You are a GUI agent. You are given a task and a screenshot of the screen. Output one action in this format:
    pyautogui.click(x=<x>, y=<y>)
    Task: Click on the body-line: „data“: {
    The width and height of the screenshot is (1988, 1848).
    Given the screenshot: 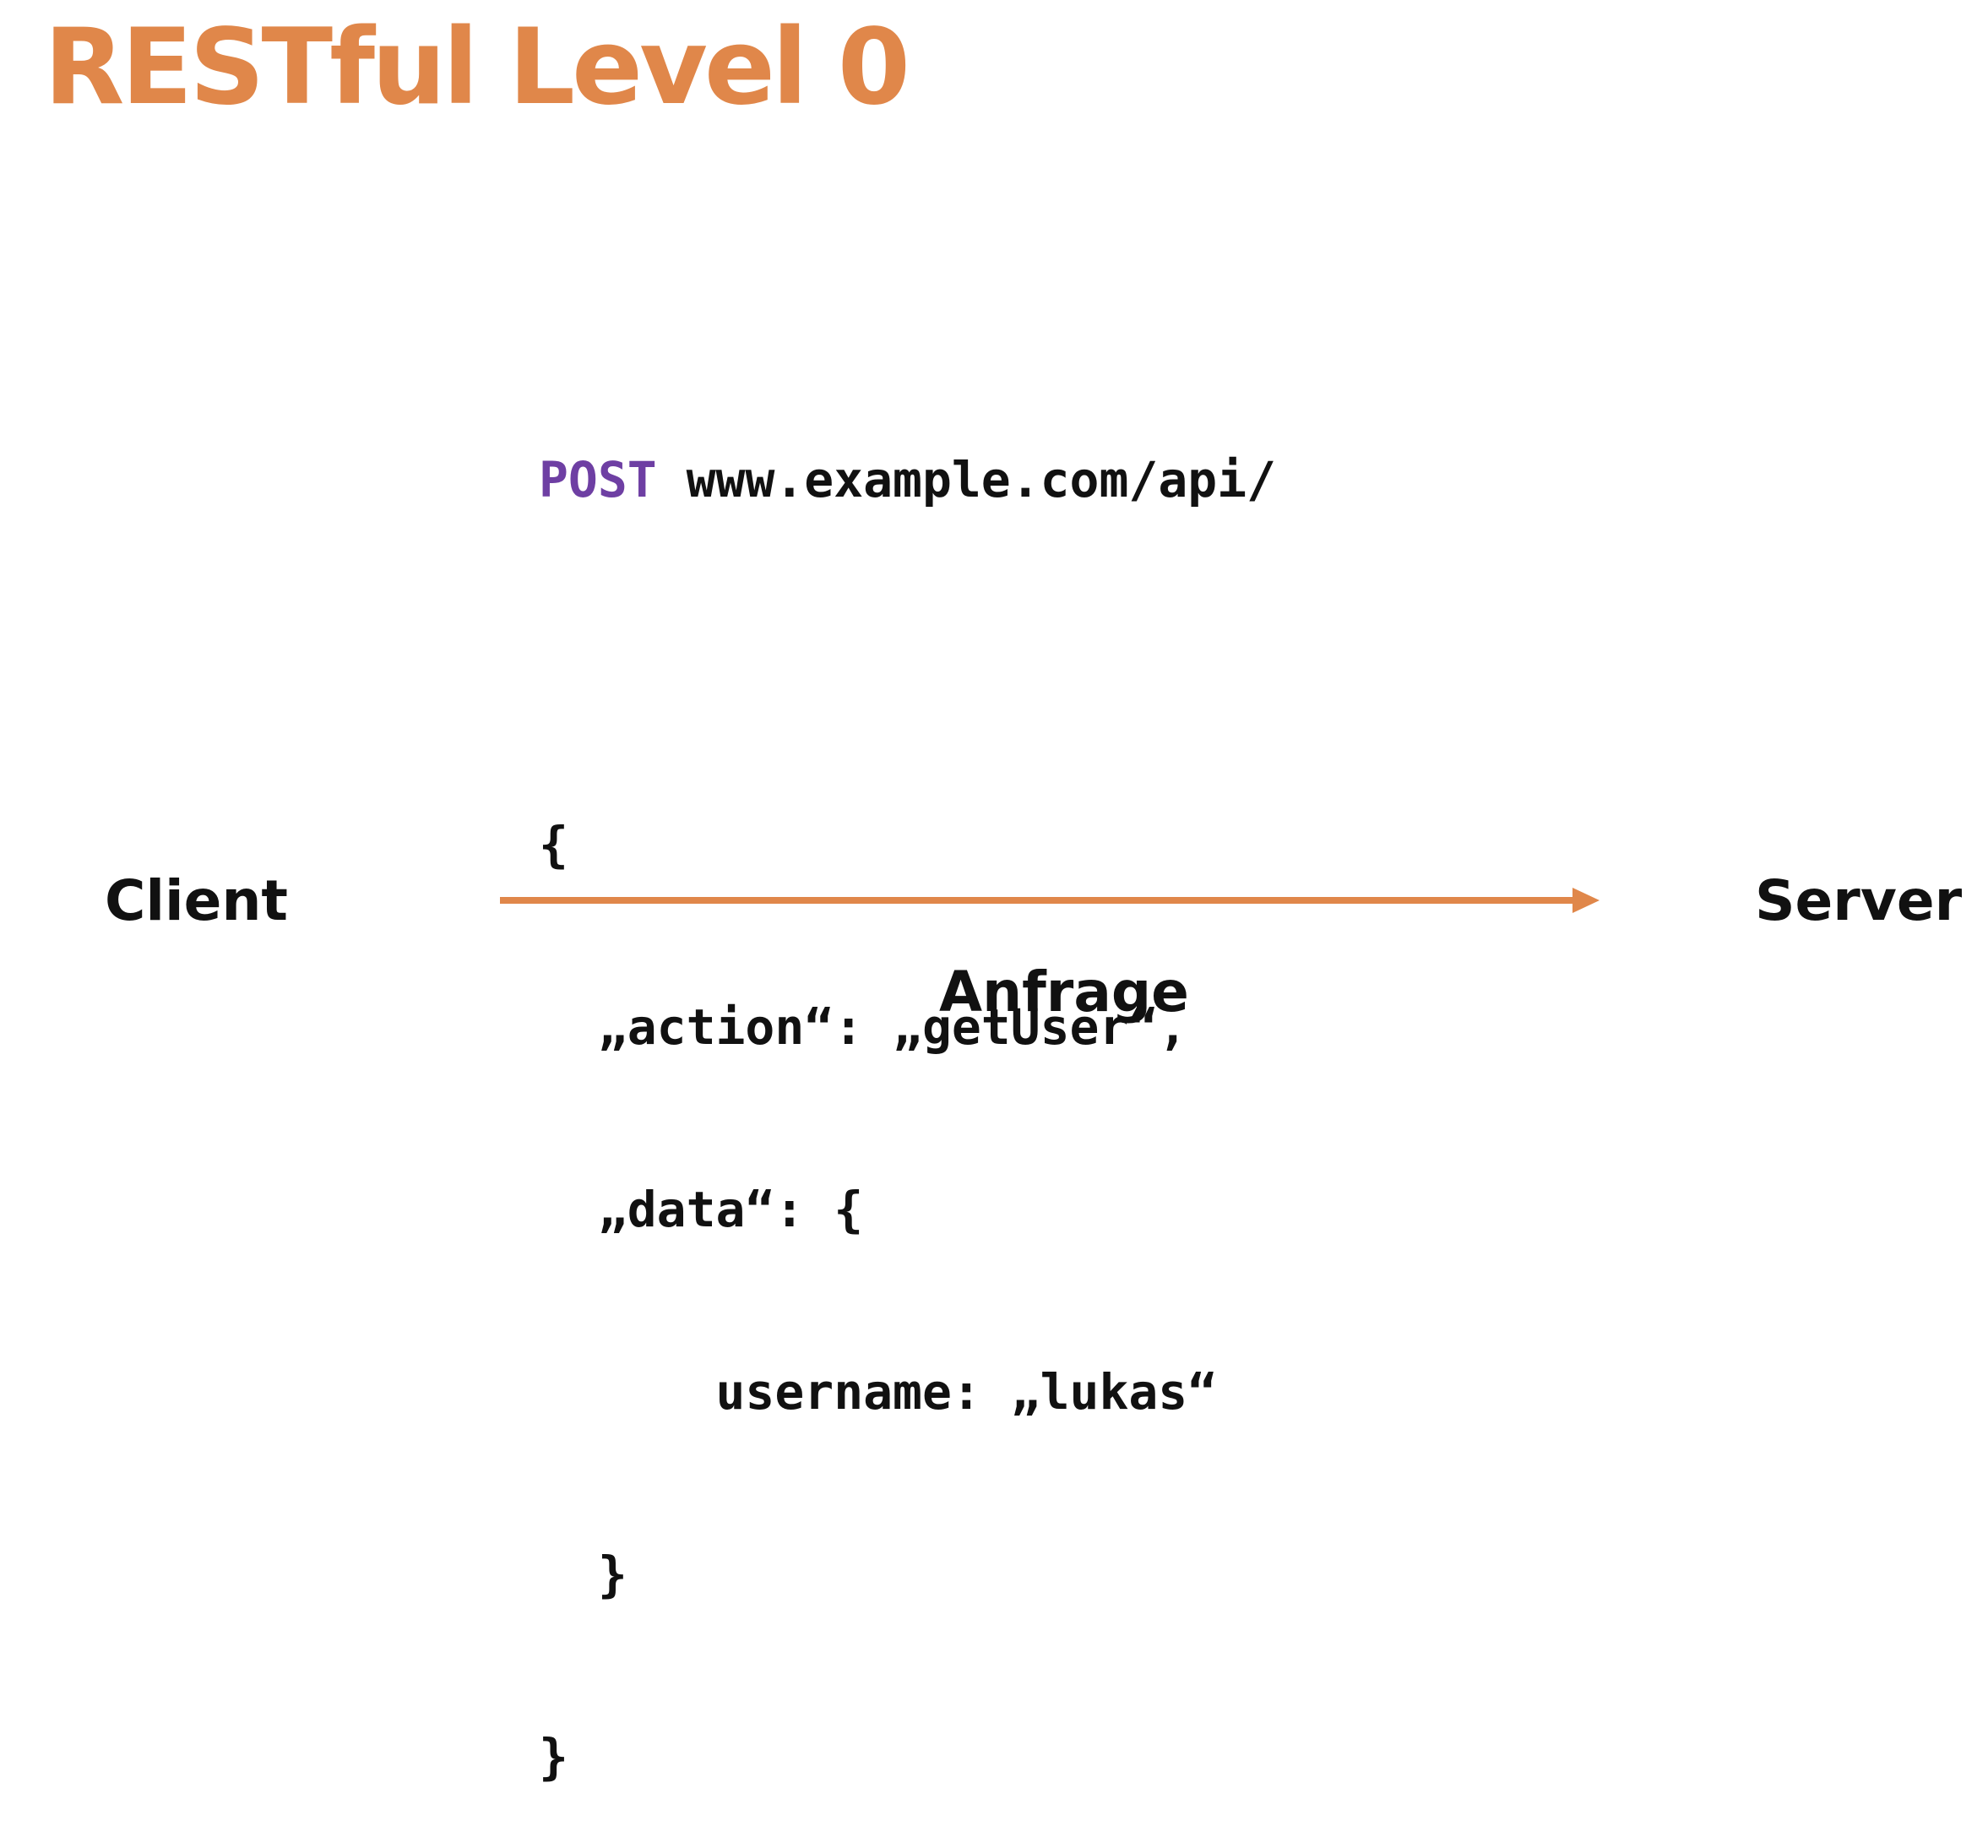 What is the action you would take?
    pyautogui.click(x=701, y=1209)
    